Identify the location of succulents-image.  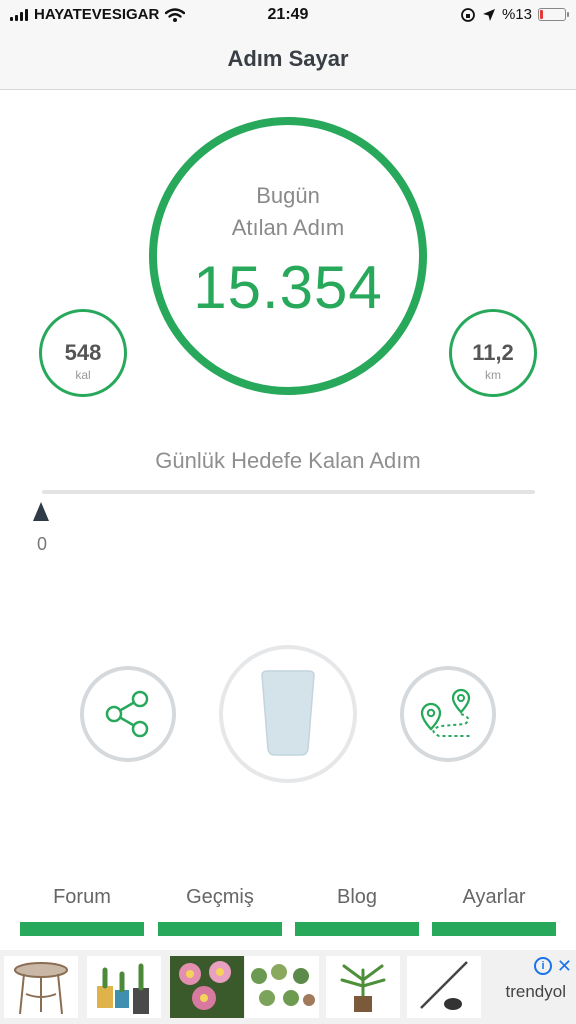
(283, 985).